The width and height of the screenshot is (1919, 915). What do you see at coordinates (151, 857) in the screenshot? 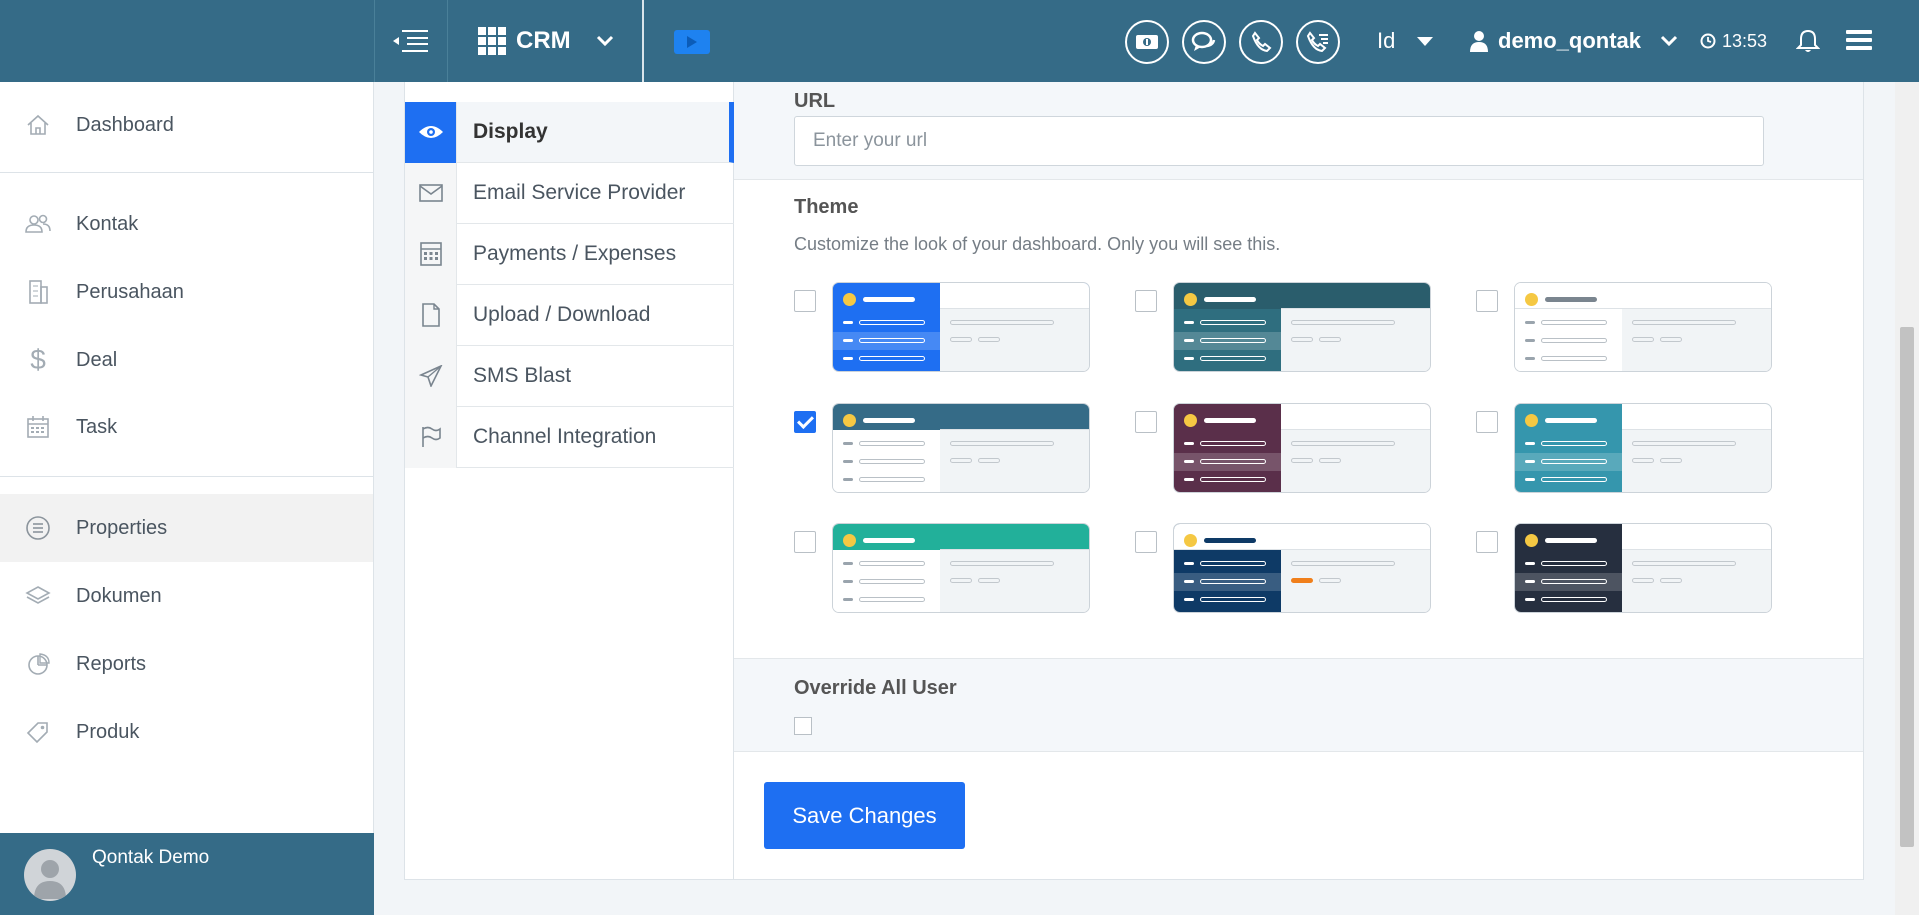
I see `profile-name: Qontak Demo` at bounding box center [151, 857].